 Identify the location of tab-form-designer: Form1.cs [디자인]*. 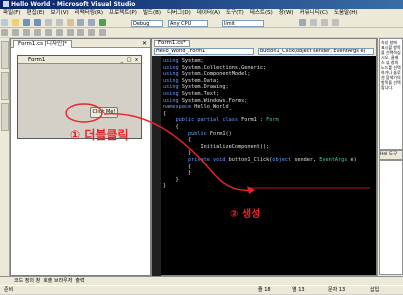
(42, 44).